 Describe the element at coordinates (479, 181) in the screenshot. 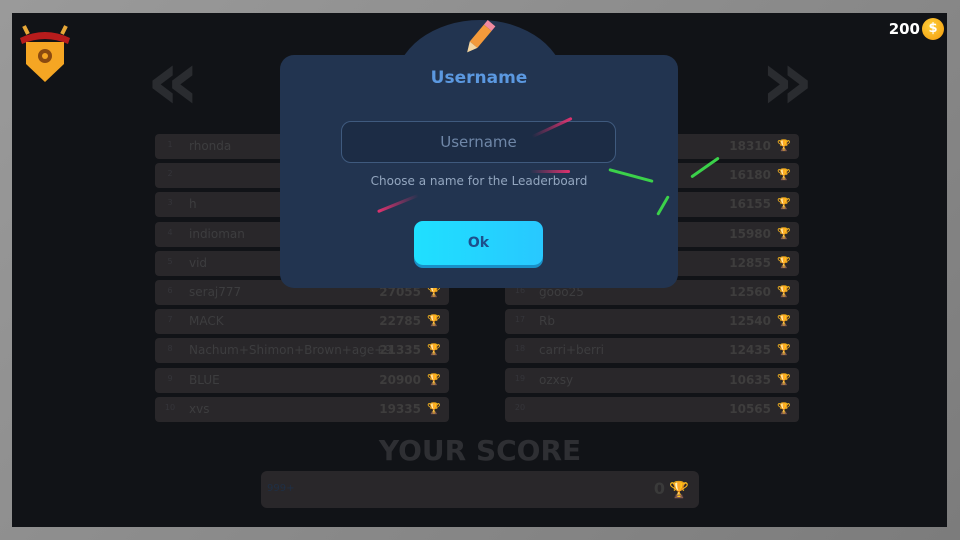

I see `dialog-hint: Choose a name for the Leaderboard` at that location.